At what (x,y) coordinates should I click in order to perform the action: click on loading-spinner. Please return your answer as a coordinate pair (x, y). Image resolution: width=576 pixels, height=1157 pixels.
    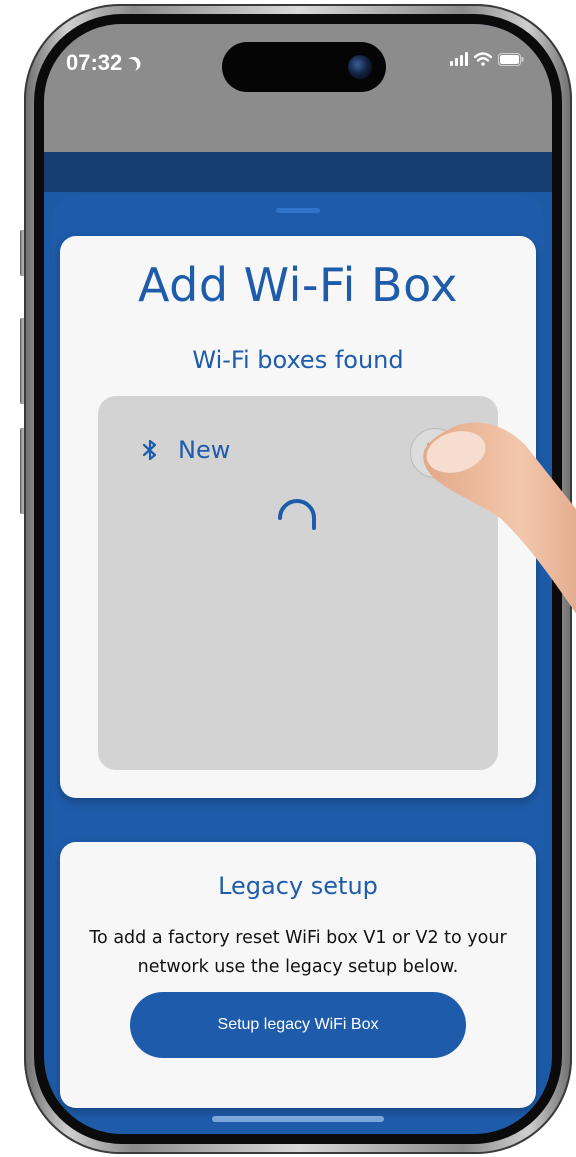
    Looking at the image, I should click on (297, 517).